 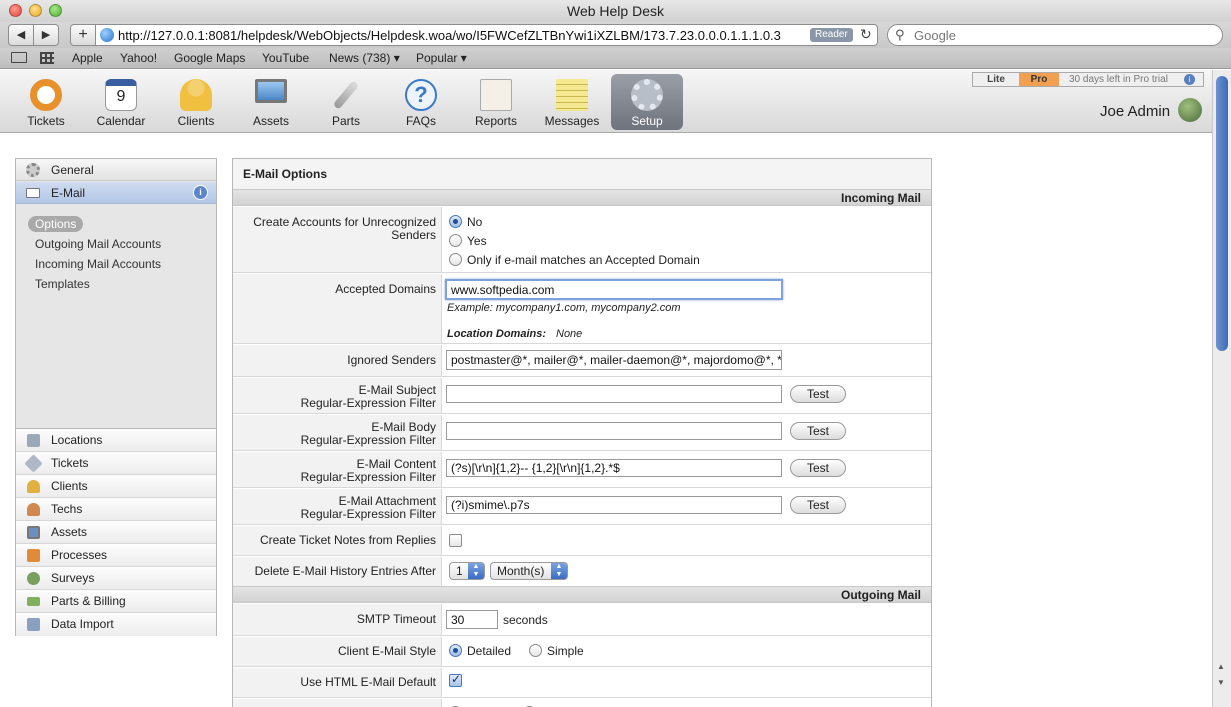 What do you see at coordinates (209, 58) in the screenshot?
I see `bookmark-google-maps: Google Maps` at bounding box center [209, 58].